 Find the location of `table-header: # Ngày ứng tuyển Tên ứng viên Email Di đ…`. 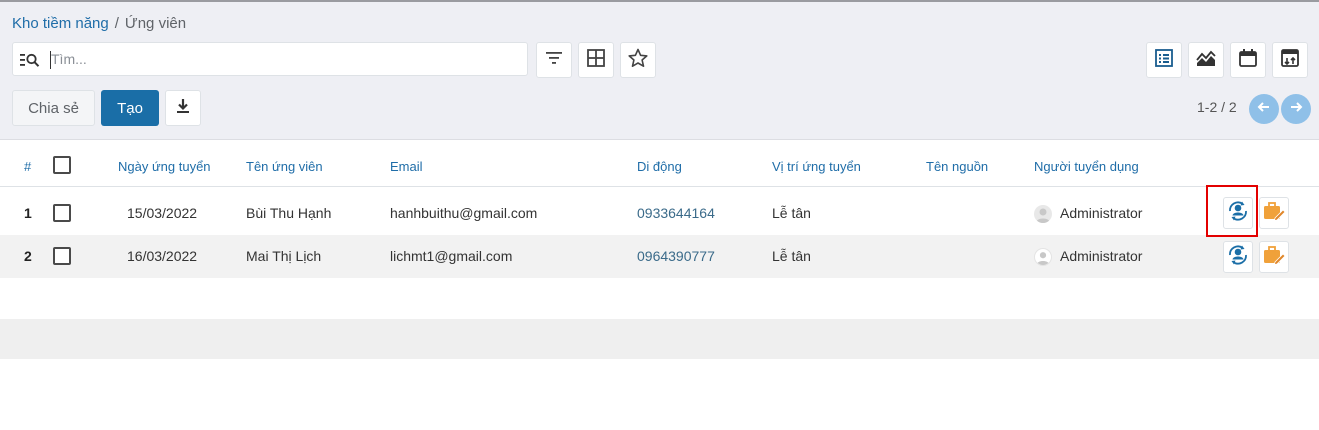

table-header: # Ngày ứng tuyển Tên ứng viên Email Di đ… is located at coordinates (659, 163).